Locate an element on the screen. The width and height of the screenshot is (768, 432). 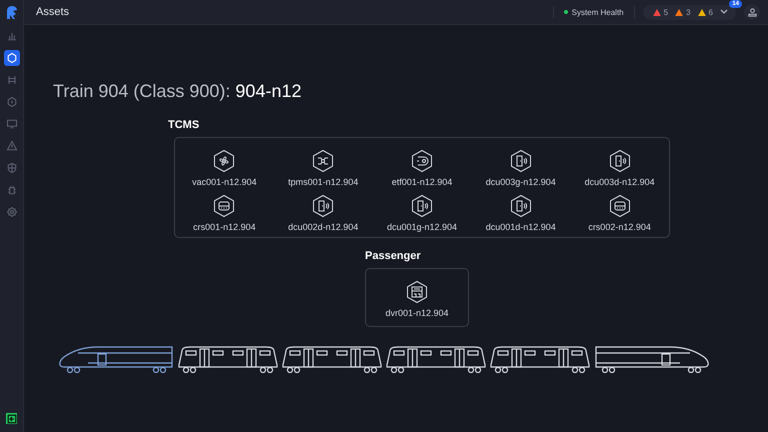
group-title: TCMS is located at coordinates (184, 125).